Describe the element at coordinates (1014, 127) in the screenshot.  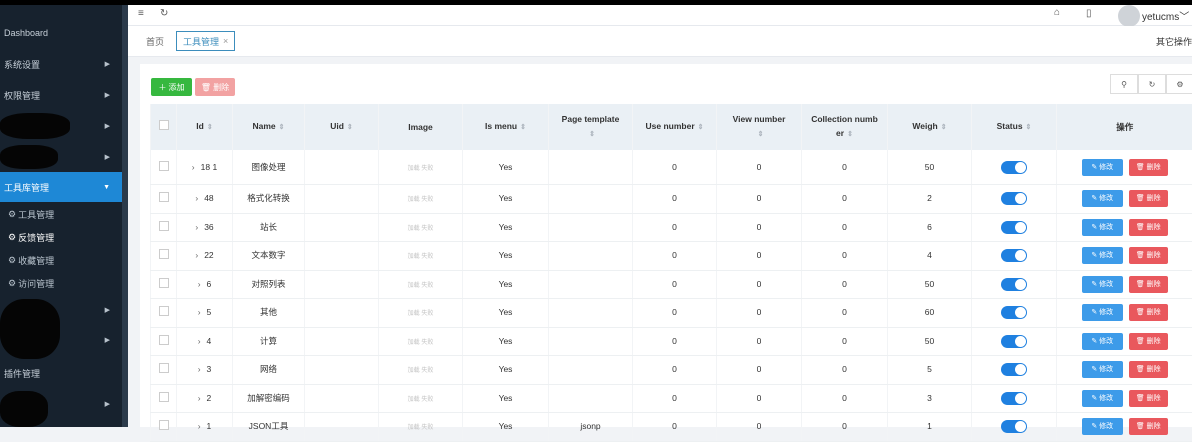
I see `column-status: Status⇕` at that location.